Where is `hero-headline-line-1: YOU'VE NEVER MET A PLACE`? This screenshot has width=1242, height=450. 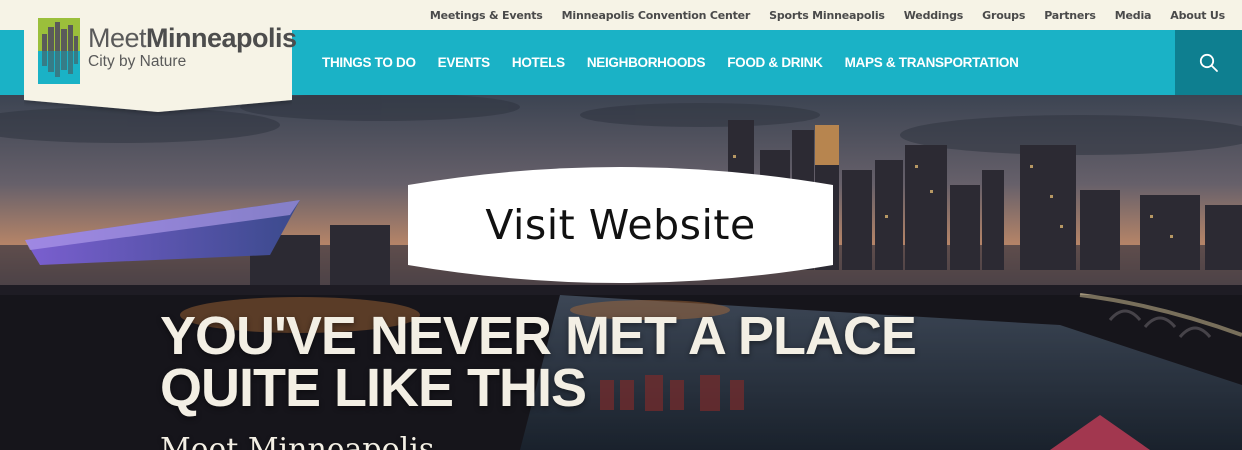 hero-headline-line-1: YOU'VE NEVER MET A PLACE is located at coordinates (538, 336).